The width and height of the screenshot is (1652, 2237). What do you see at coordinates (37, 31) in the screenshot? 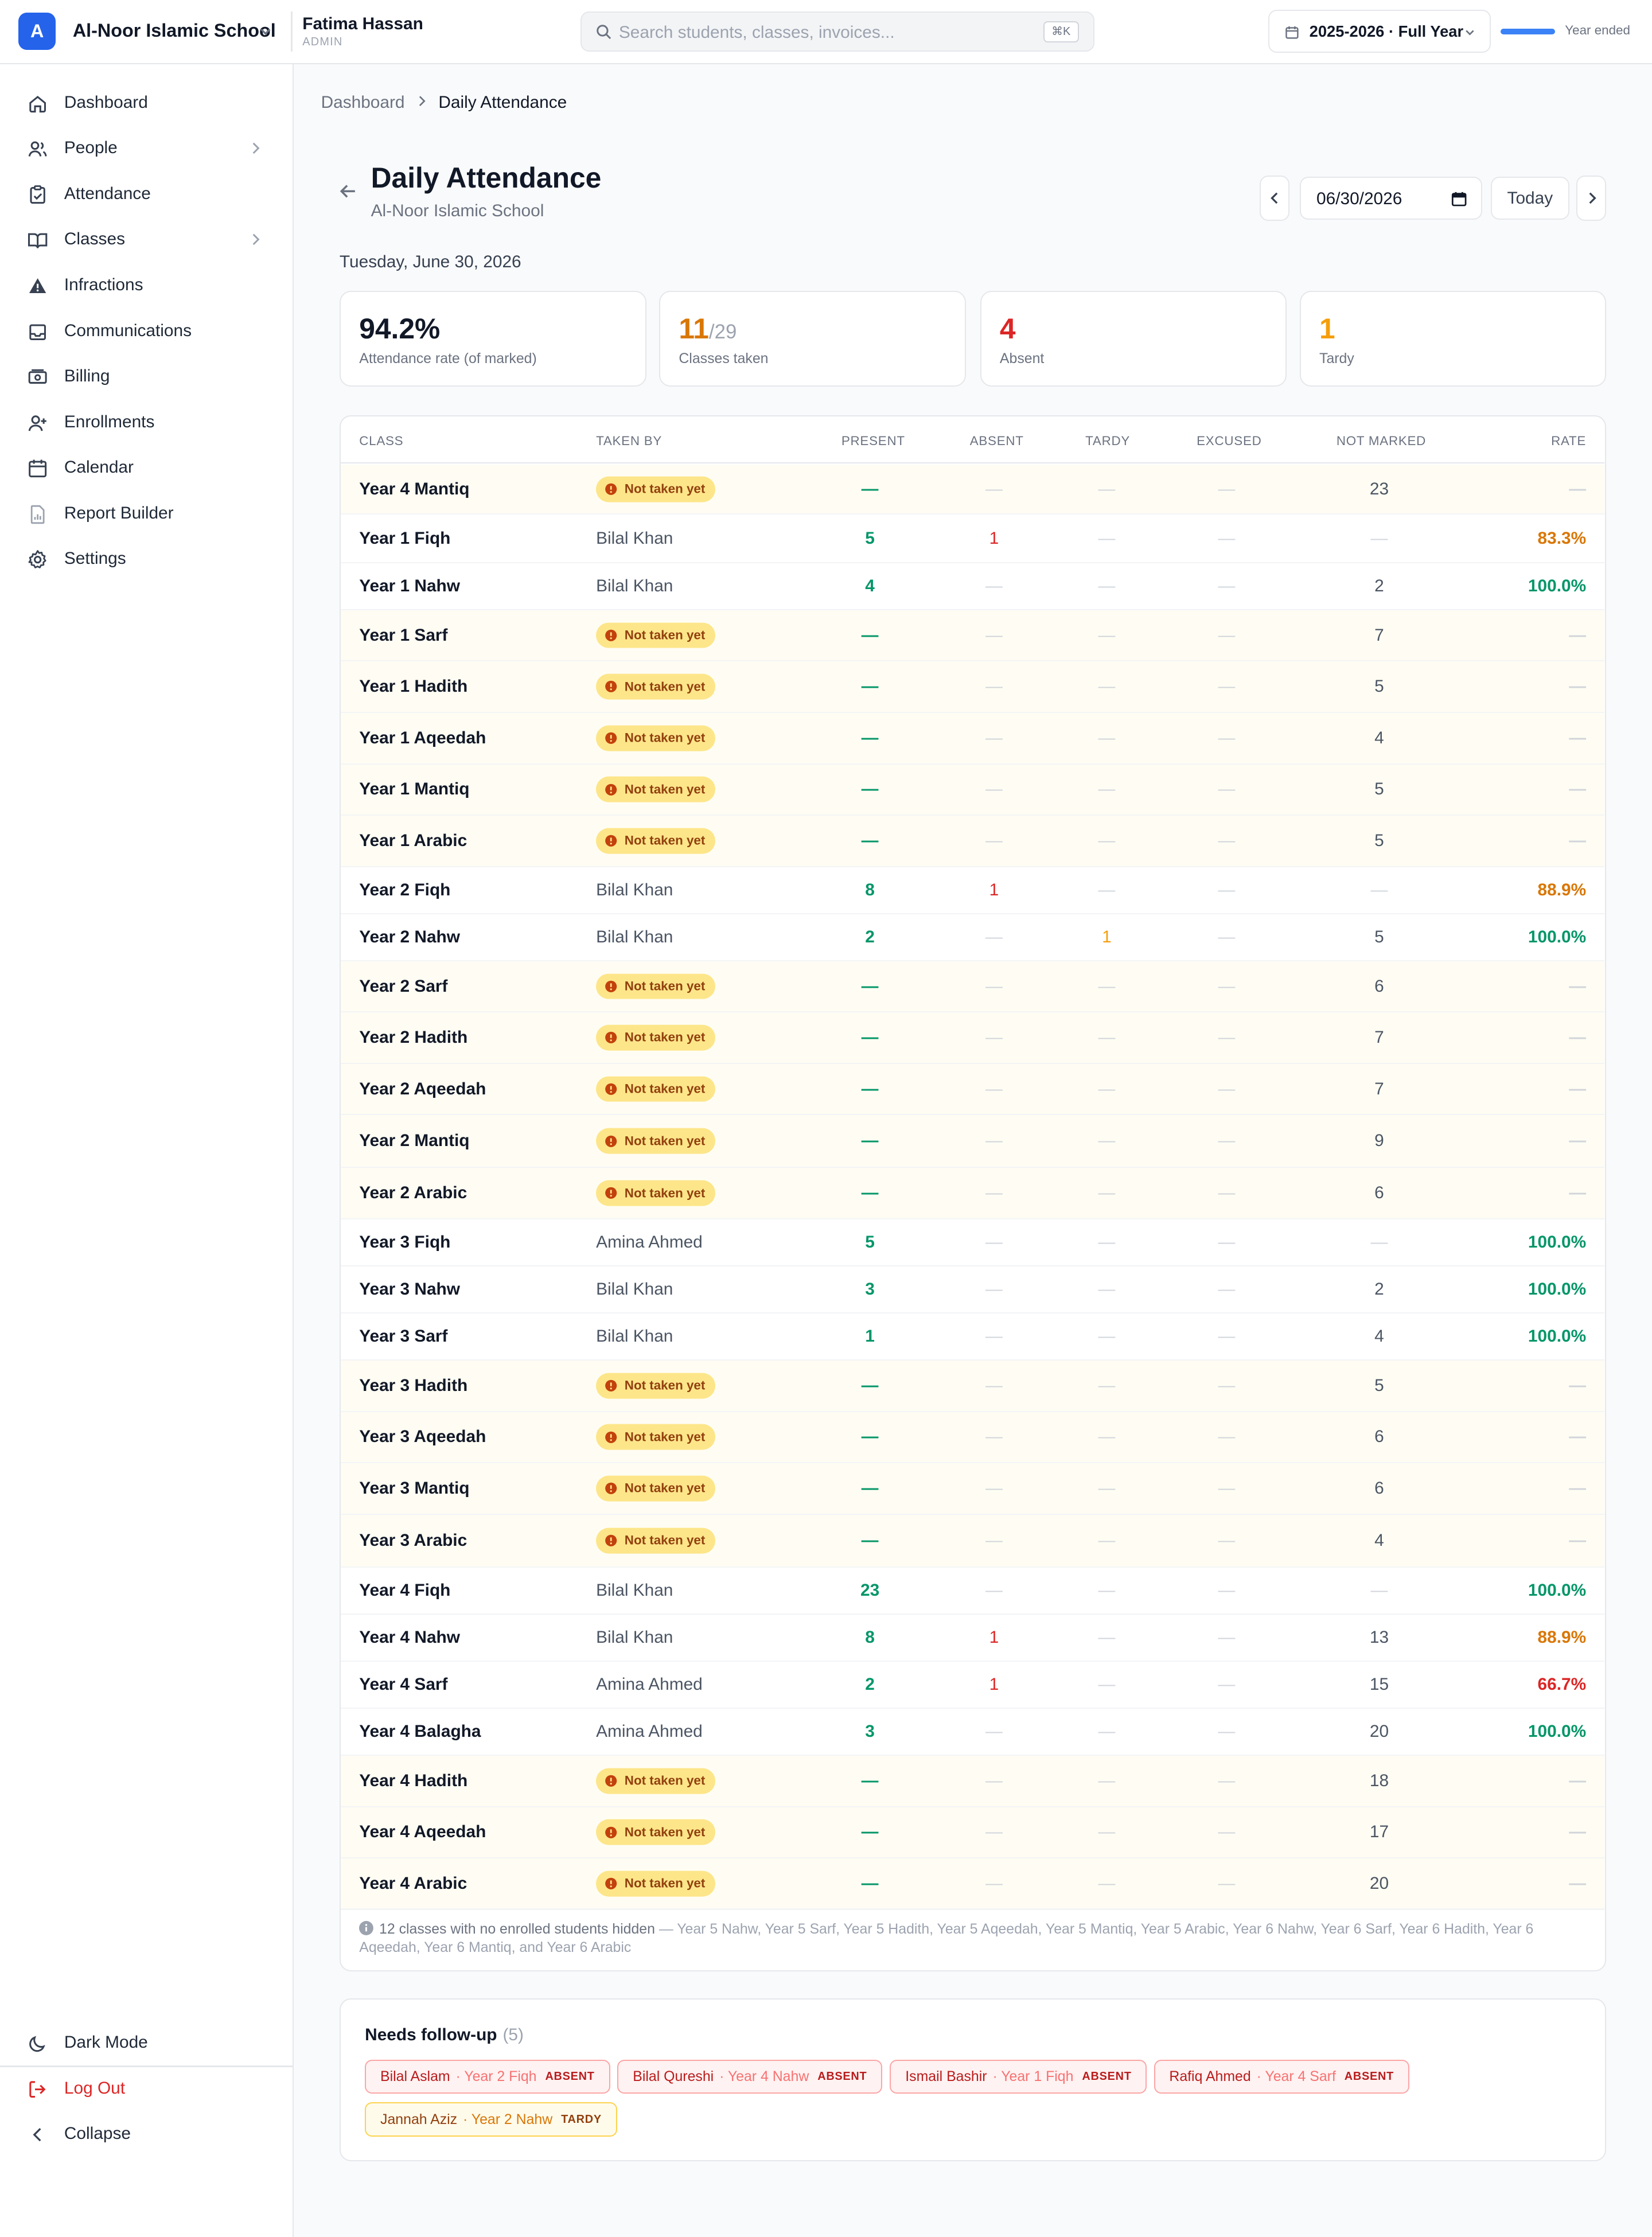
I see `school-logo: A` at bounding box center [37, 31].